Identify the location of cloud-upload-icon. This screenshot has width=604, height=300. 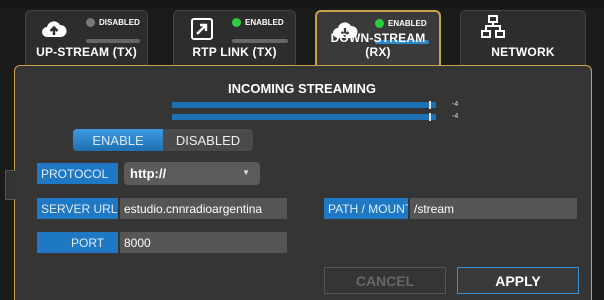
(54, 29).